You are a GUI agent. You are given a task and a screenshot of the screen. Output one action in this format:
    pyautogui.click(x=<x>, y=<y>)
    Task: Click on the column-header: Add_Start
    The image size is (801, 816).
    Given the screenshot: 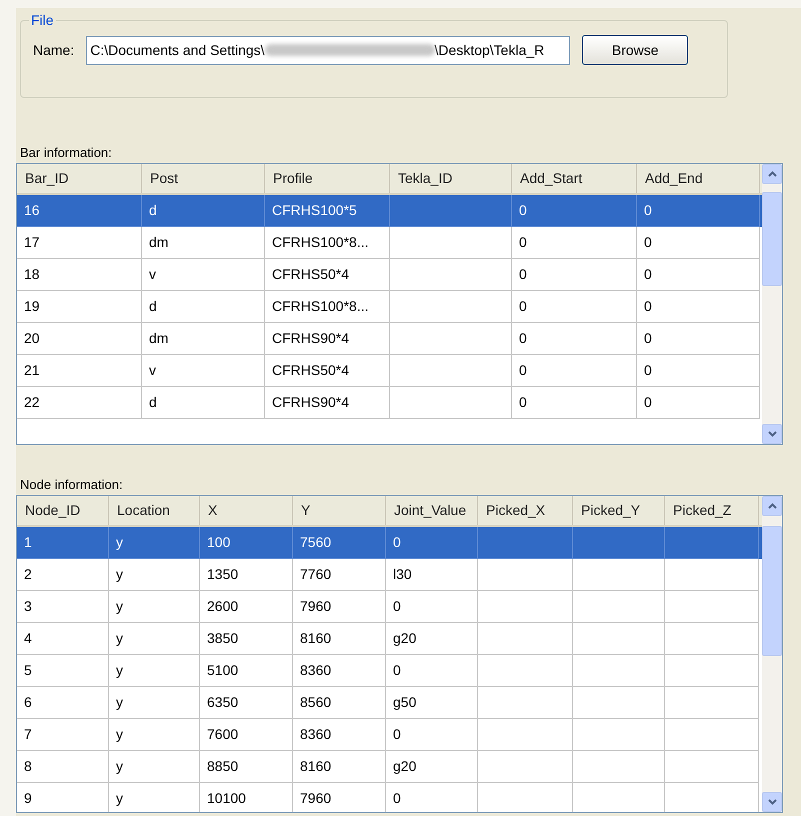 What is the action you would take?
    pyautogui.click(x=574, y=178)
    